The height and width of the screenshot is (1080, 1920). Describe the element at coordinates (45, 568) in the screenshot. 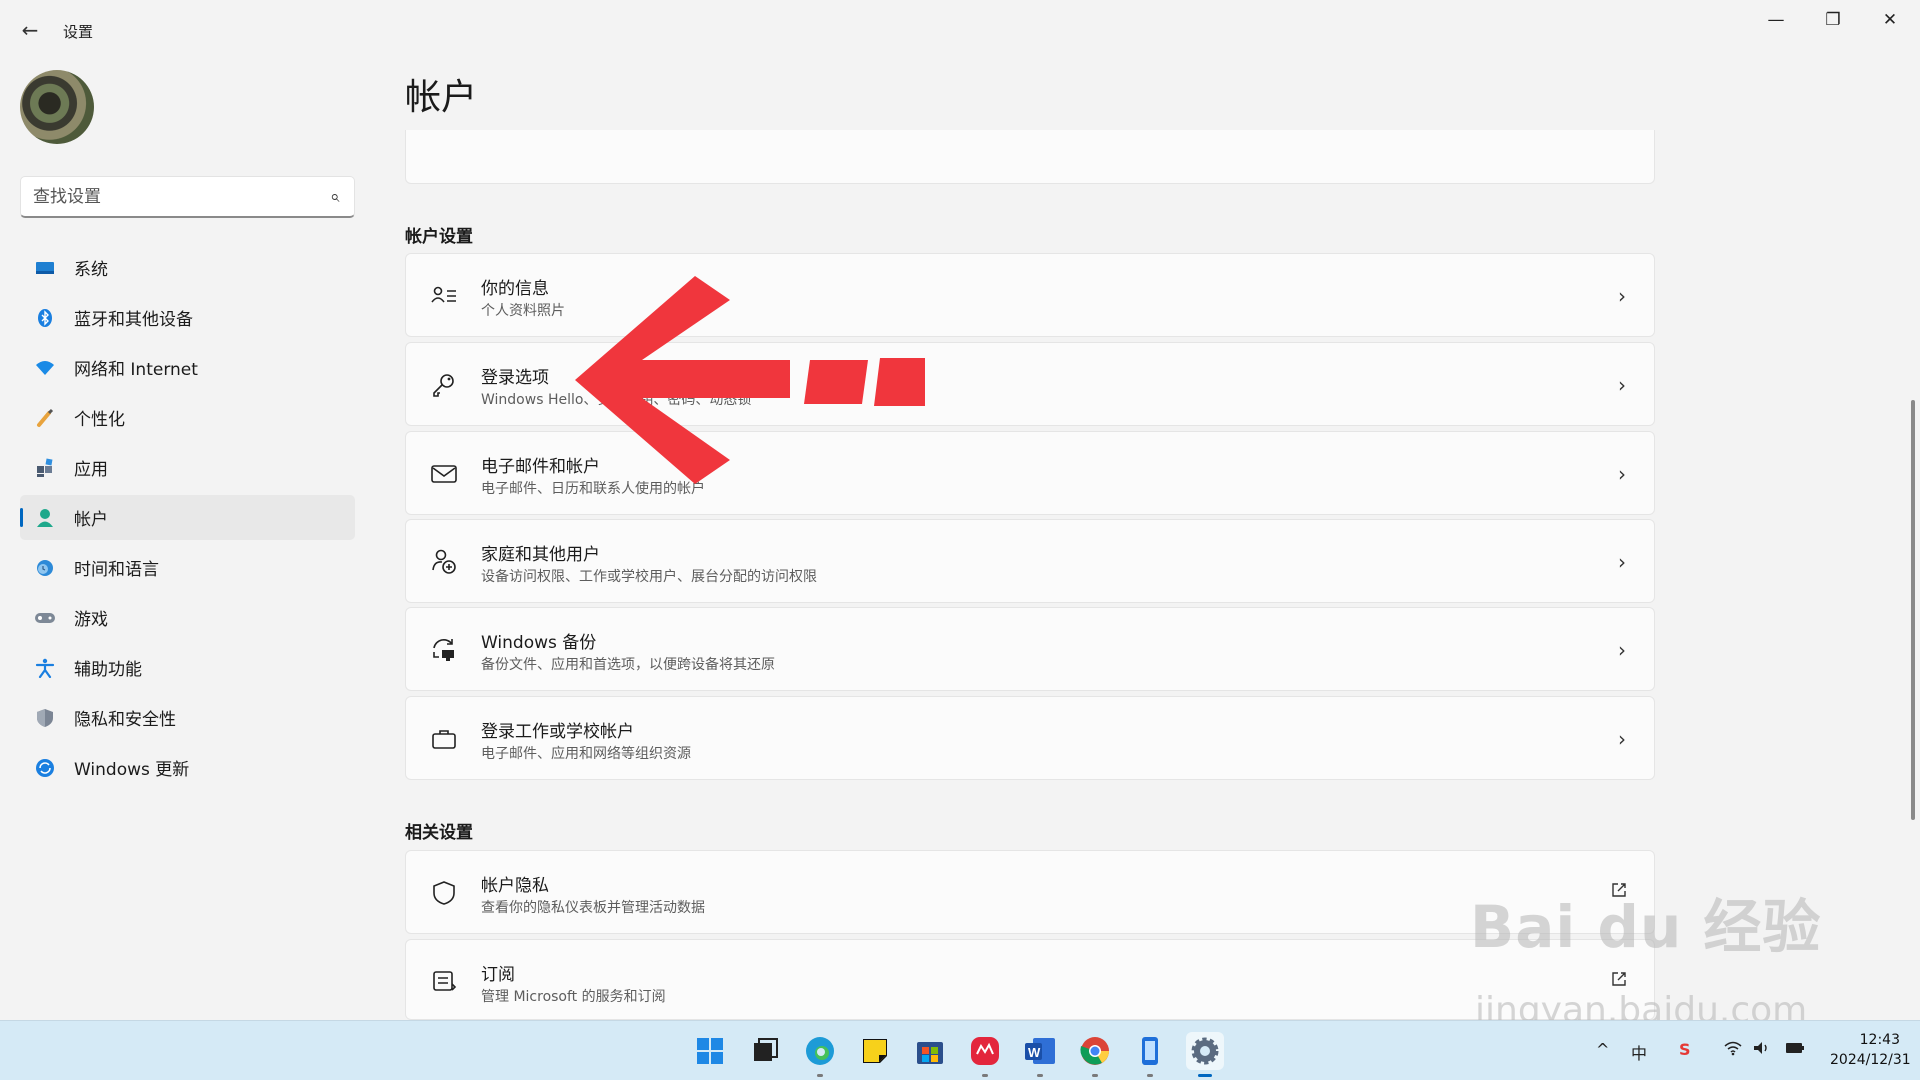

I see `globe-clock-icon` at that location.